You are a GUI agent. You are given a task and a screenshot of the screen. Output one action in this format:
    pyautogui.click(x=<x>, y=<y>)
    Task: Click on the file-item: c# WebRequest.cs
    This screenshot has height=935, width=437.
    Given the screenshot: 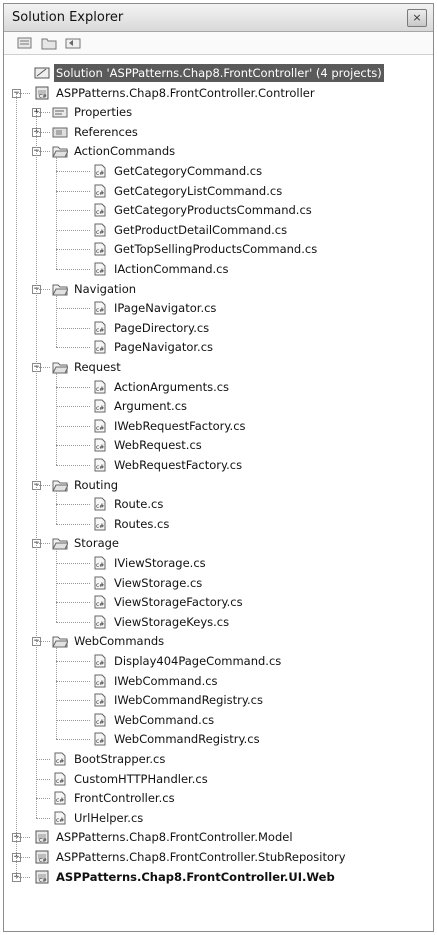 What is the action you would take?
    pyautogui.click(x=148, y=445)
    